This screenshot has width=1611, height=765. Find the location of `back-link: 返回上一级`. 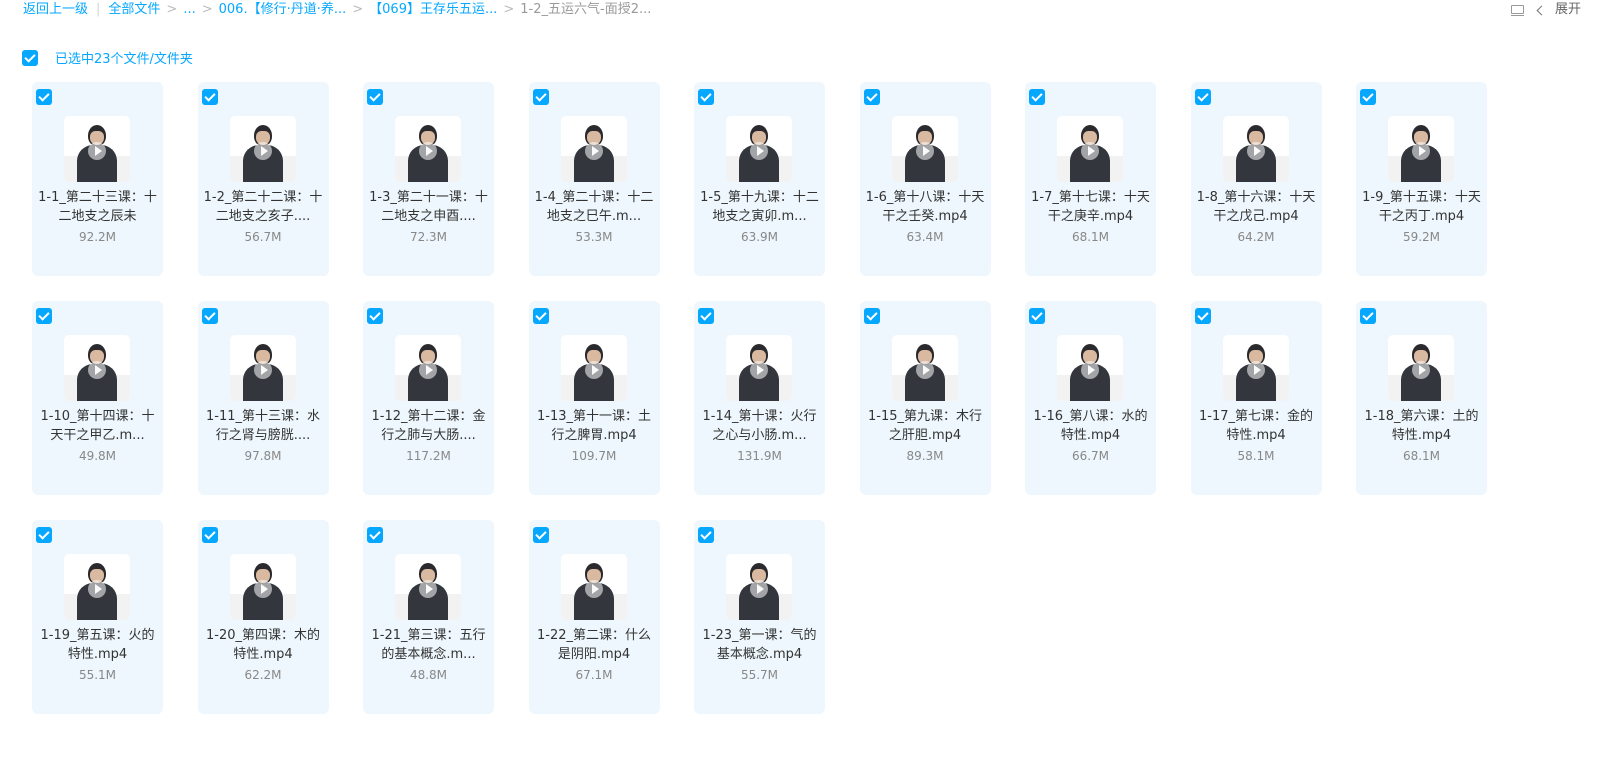

back-link: 返回上一级 is located at coordinates (55, 9).